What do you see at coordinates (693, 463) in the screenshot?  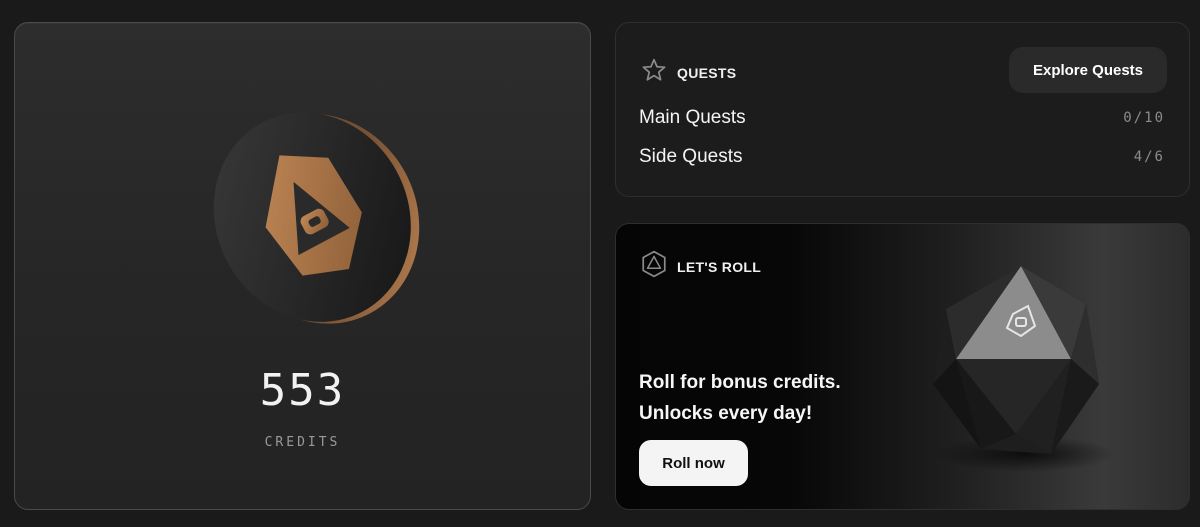 I see `roll-now-button: Roll now` at bounding box center [693, 463].